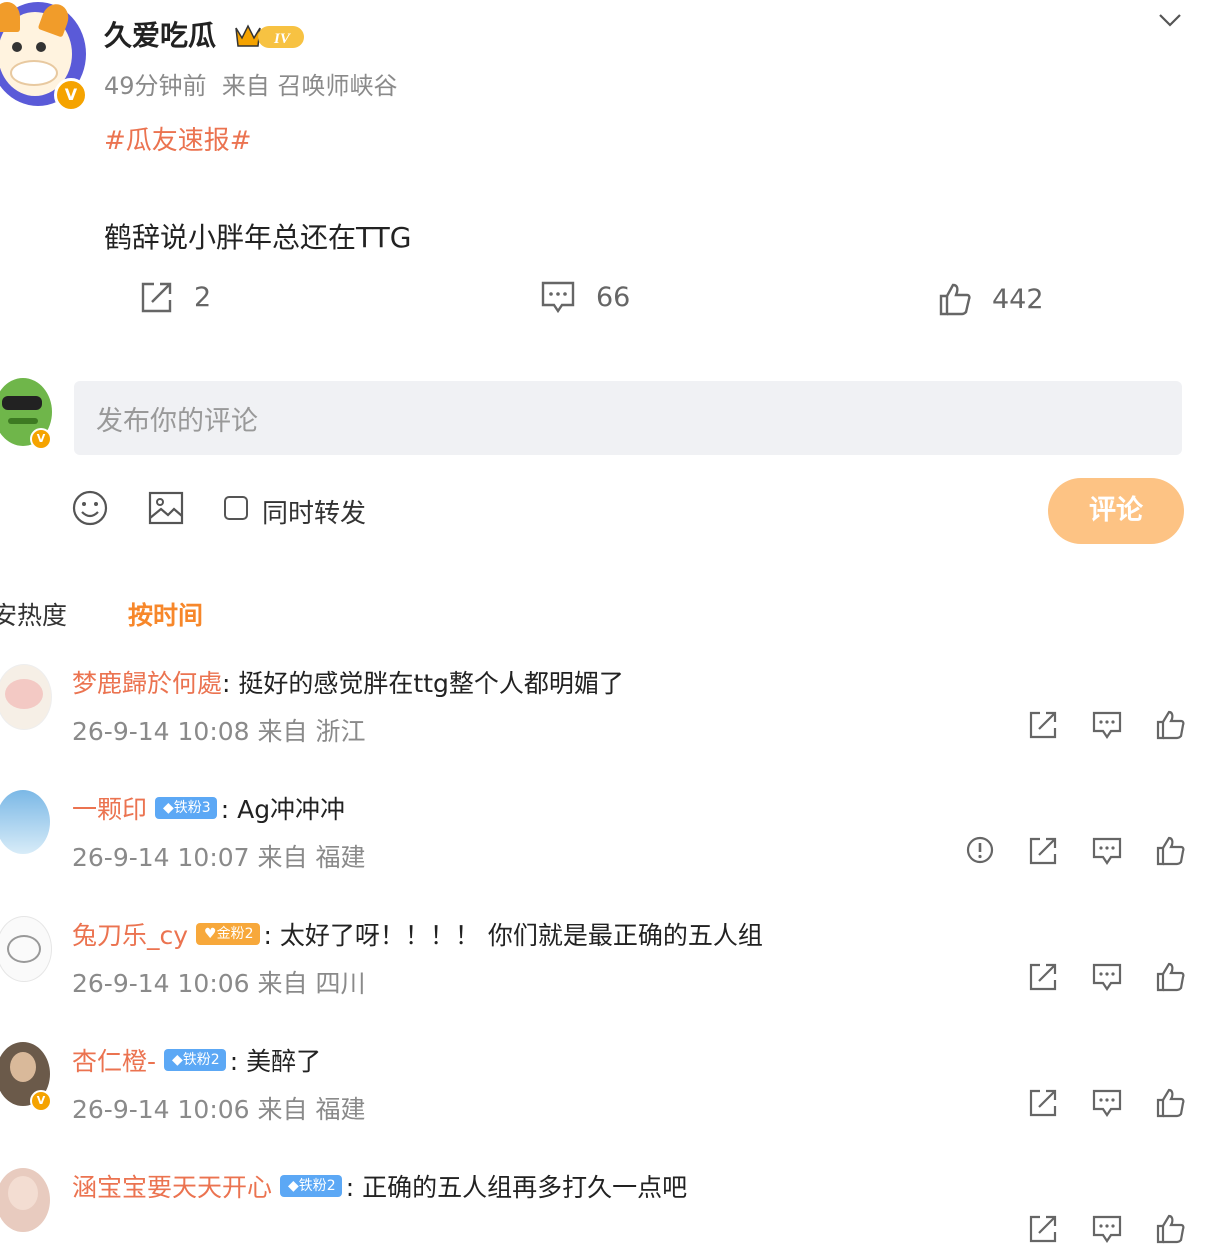 Image resolution: width=1224 pixels, height=1248 pixels. Describe the element at coordinates (311, 731) in the screenshot. I see `comment-source: 来自 浙江` at that location.